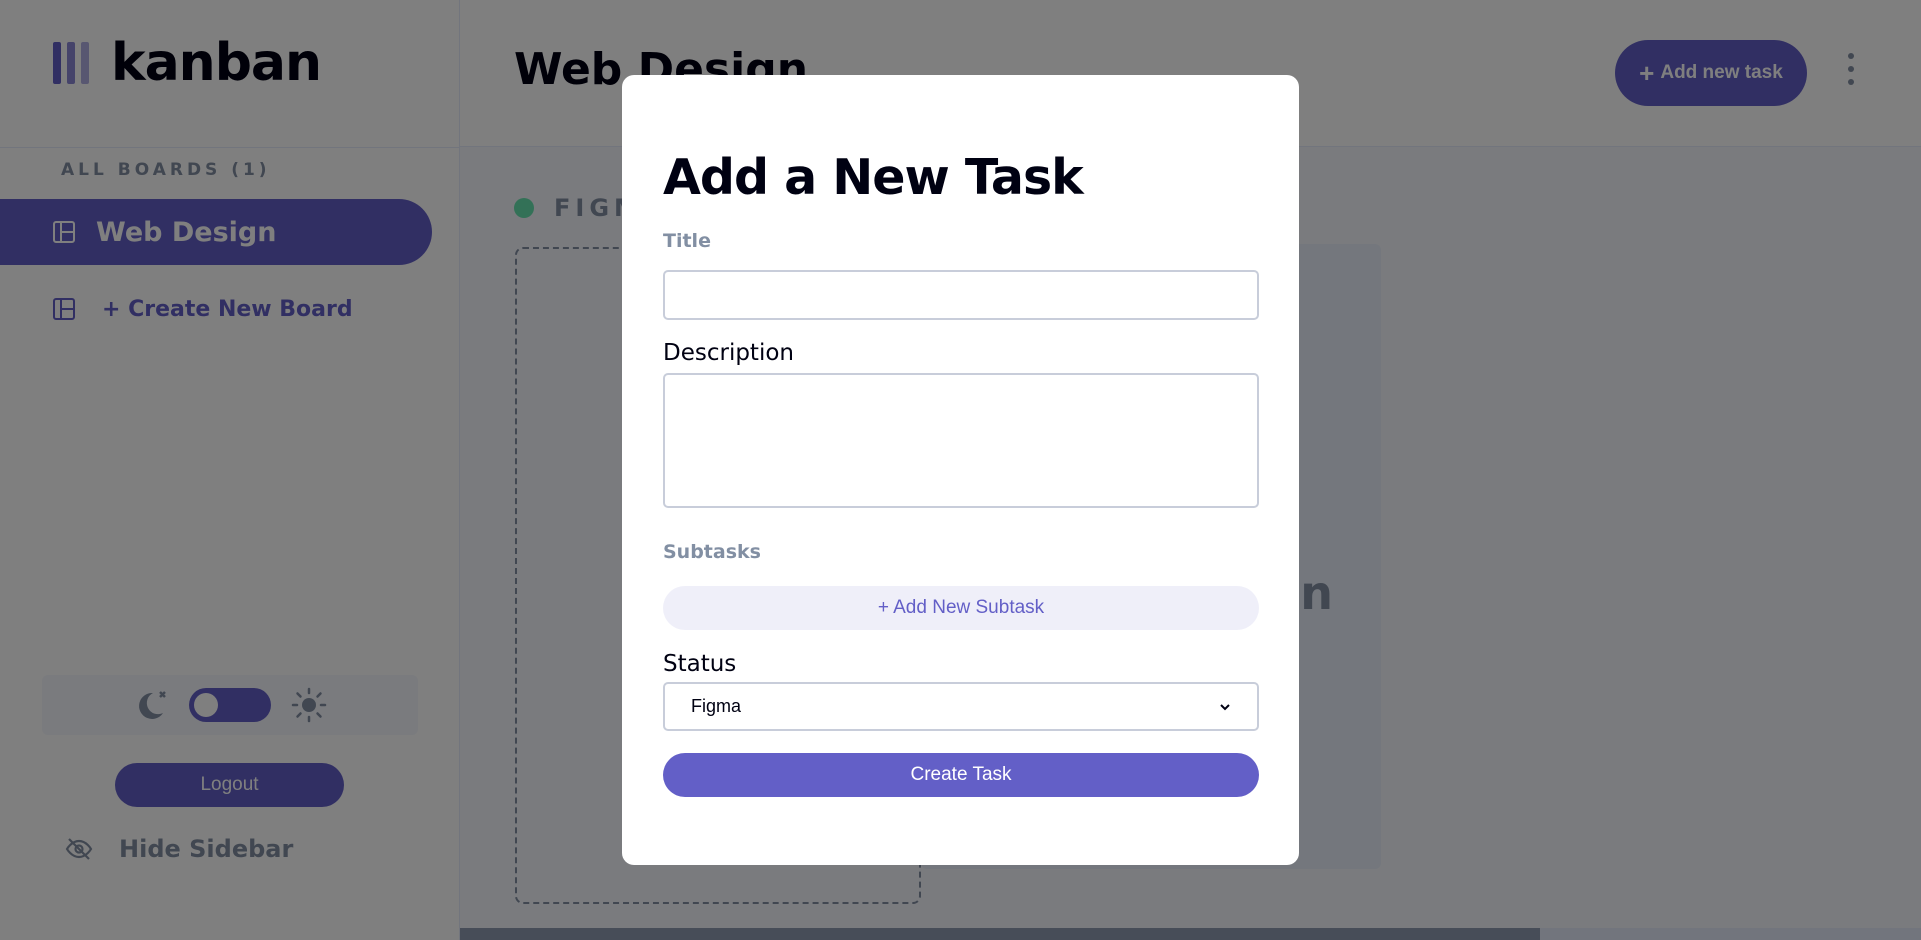 Image resolution: width=1921 pixels, height=940 pixels. I want to click on description-label: Description, so click(728, 353).